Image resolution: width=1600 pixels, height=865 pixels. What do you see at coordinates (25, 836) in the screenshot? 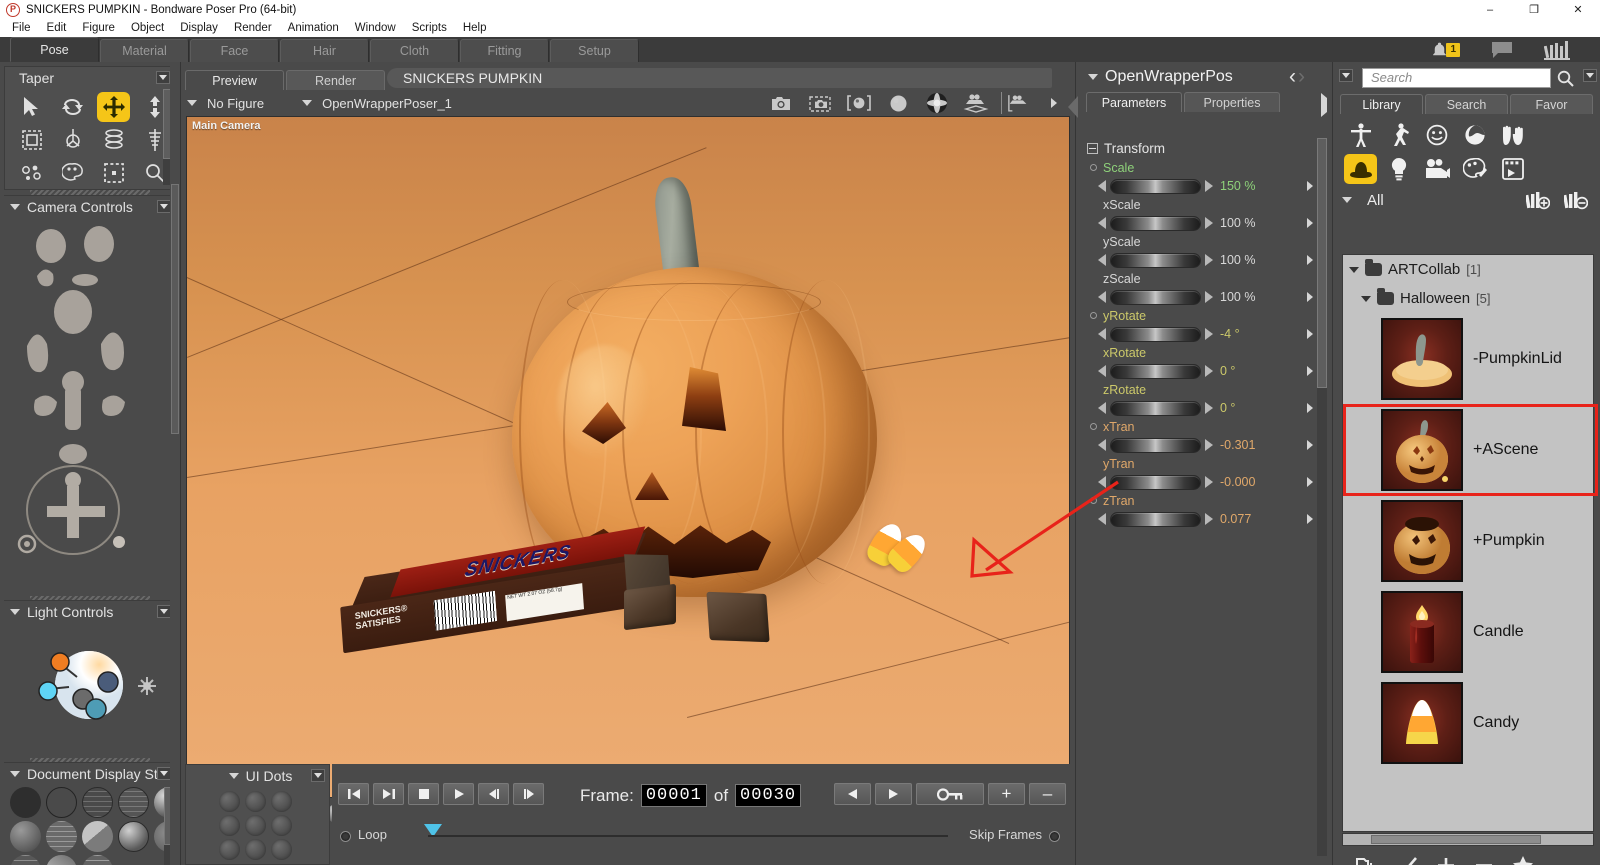
I see `style-flat-lined` at bounding box center [25, 836].